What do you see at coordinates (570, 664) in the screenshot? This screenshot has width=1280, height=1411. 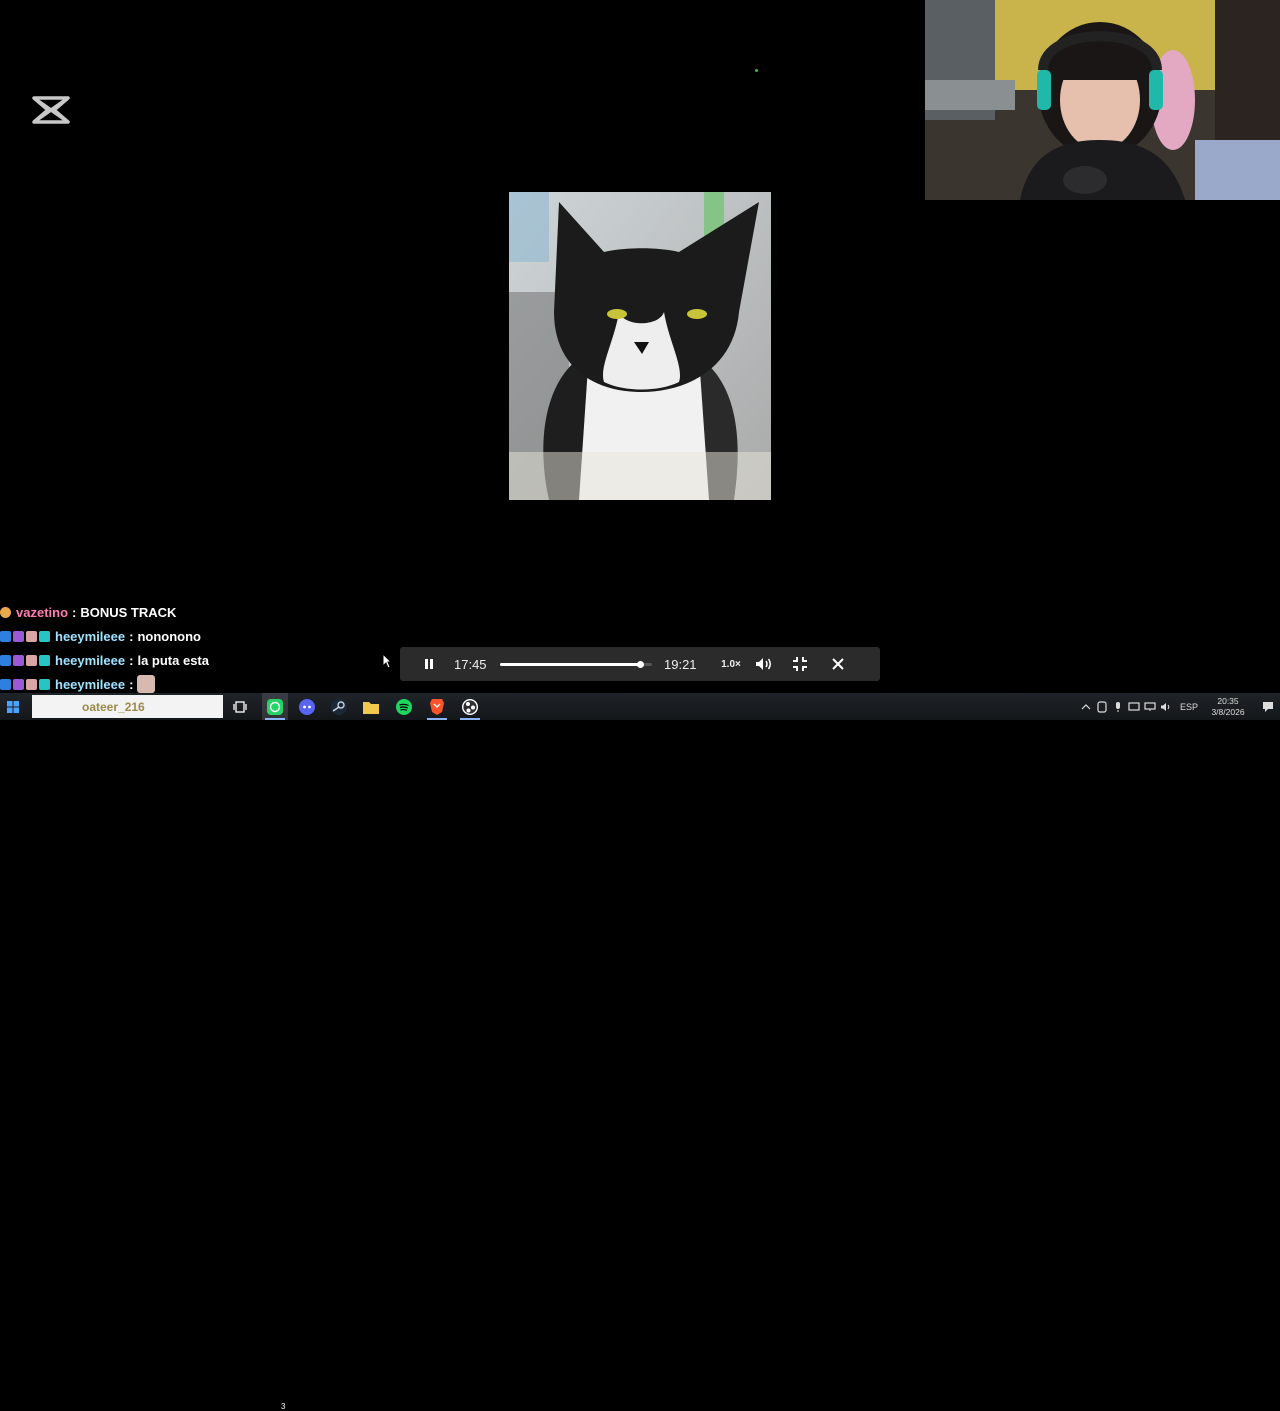 I see `seek-bar-progress` at bounding box center [570, 664].